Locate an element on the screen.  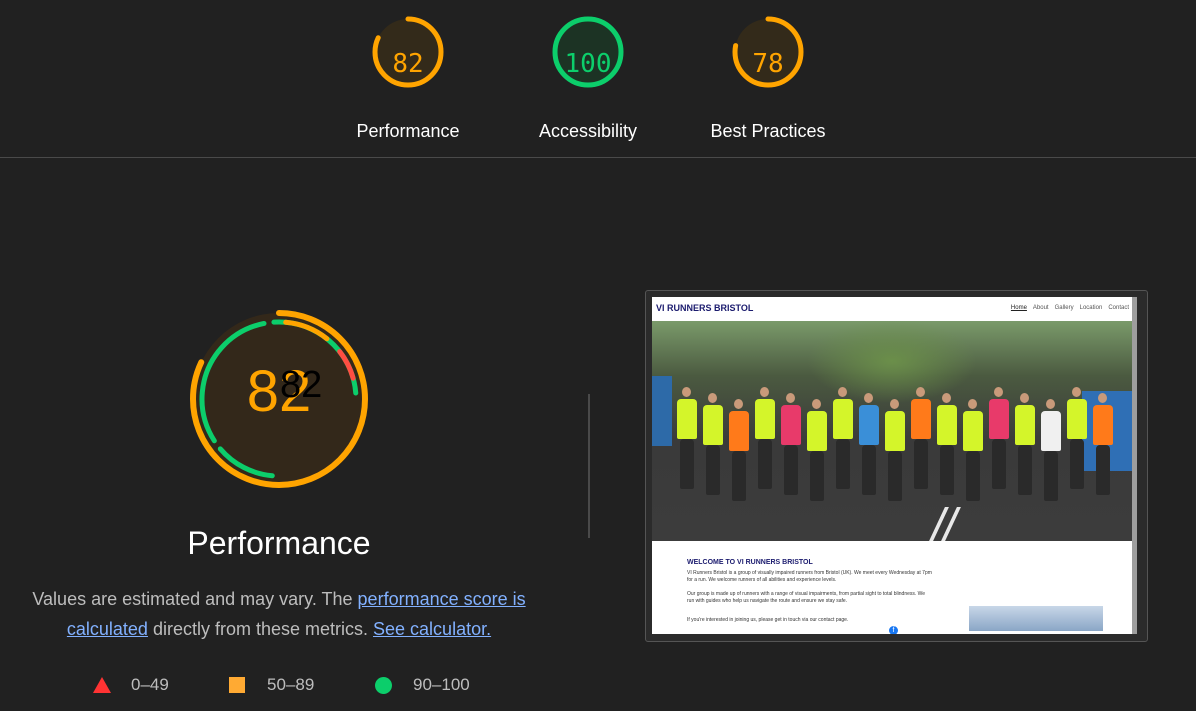
nav-gallery: Gallery is located at coordinates (1064, 308).